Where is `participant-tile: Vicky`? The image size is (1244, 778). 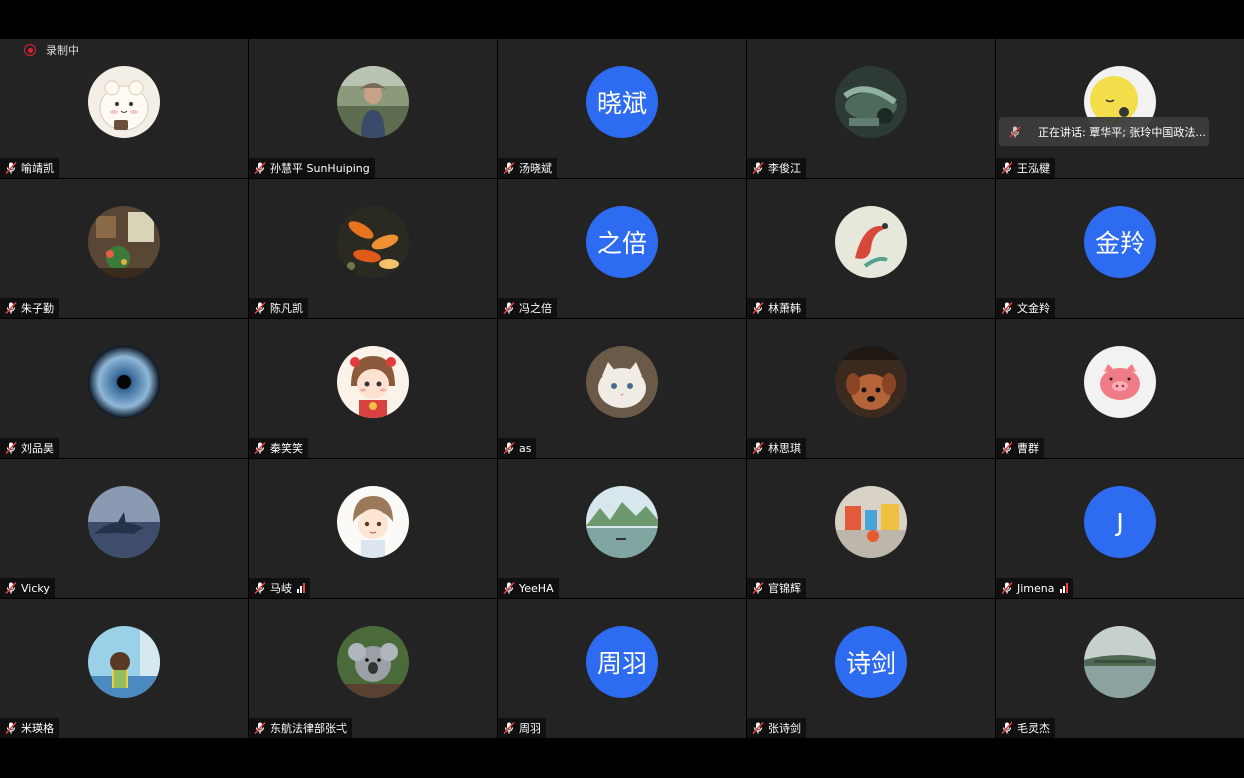
participant-tile: Vicky is located at coordinates (124, 528).